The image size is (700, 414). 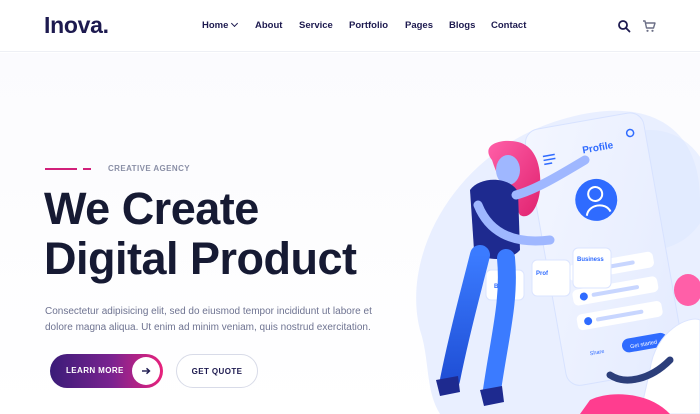 What do you see at coordinates (149, 168) in the screenshot?
I see `hero-tagline: CREATIVE AGENCY` at bounding box center [149, 168].